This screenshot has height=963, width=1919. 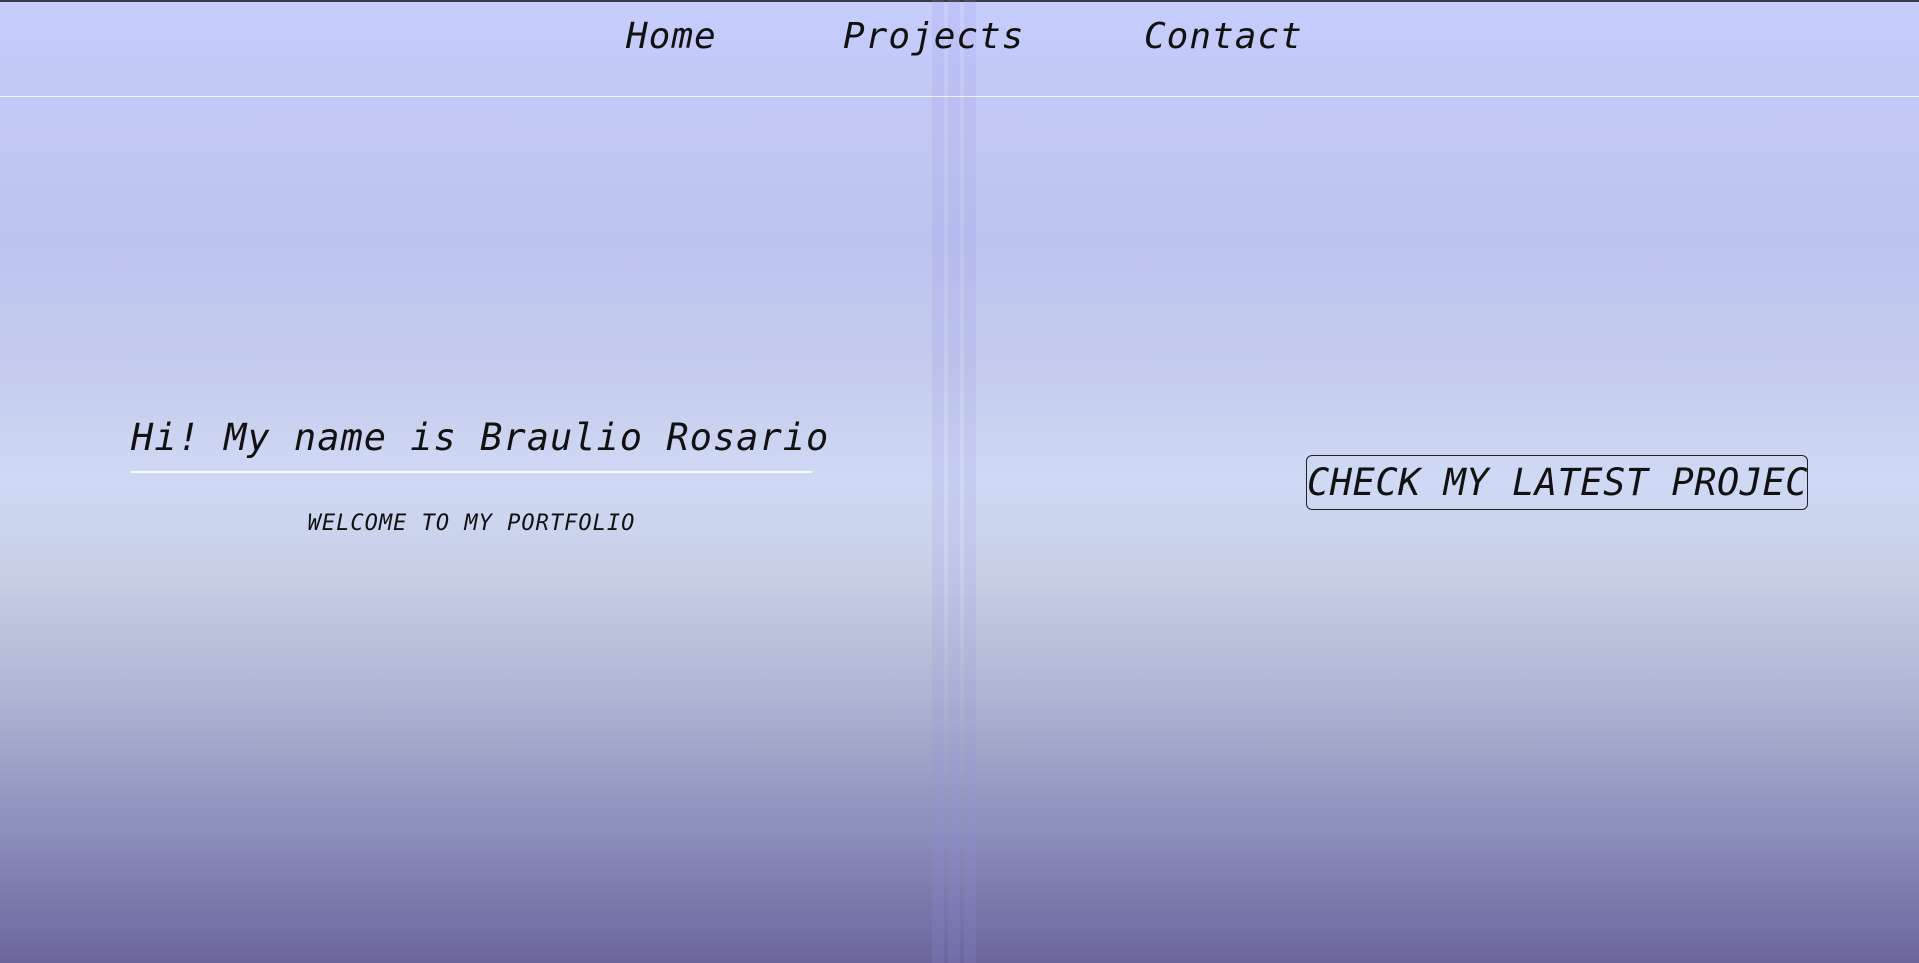 I want to click on hero-subtitle: WELCOME TO MY PORTFOLIO, so click(x=471, y=523).